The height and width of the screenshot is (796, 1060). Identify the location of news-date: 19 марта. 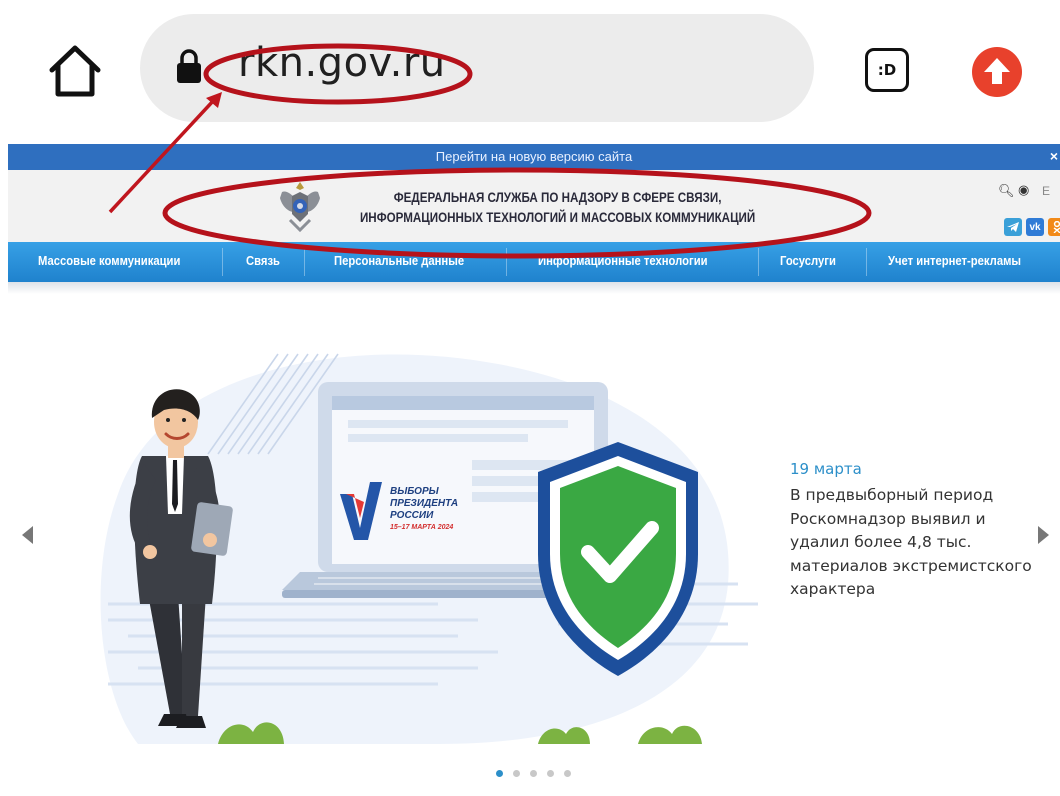
(826, 469).